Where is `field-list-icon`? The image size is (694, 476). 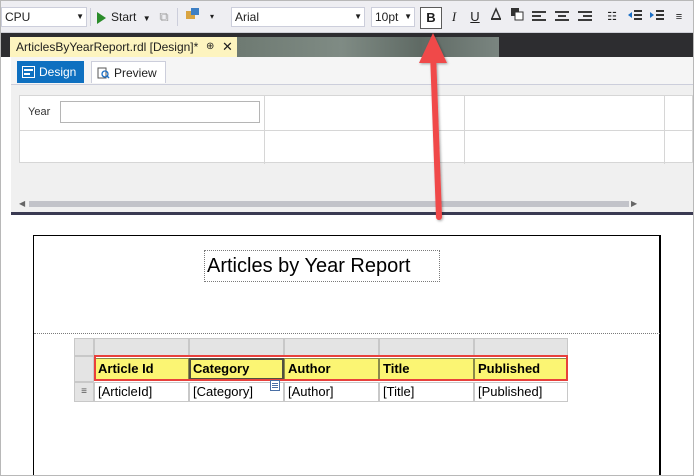 field-list-icon is located at coordinates (275, 385).